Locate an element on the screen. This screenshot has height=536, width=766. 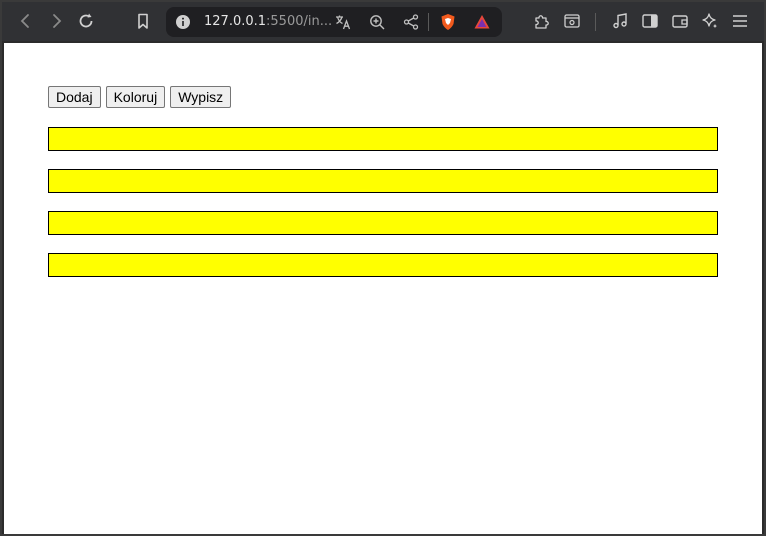
url-separator is located at coordinates (428, 22).